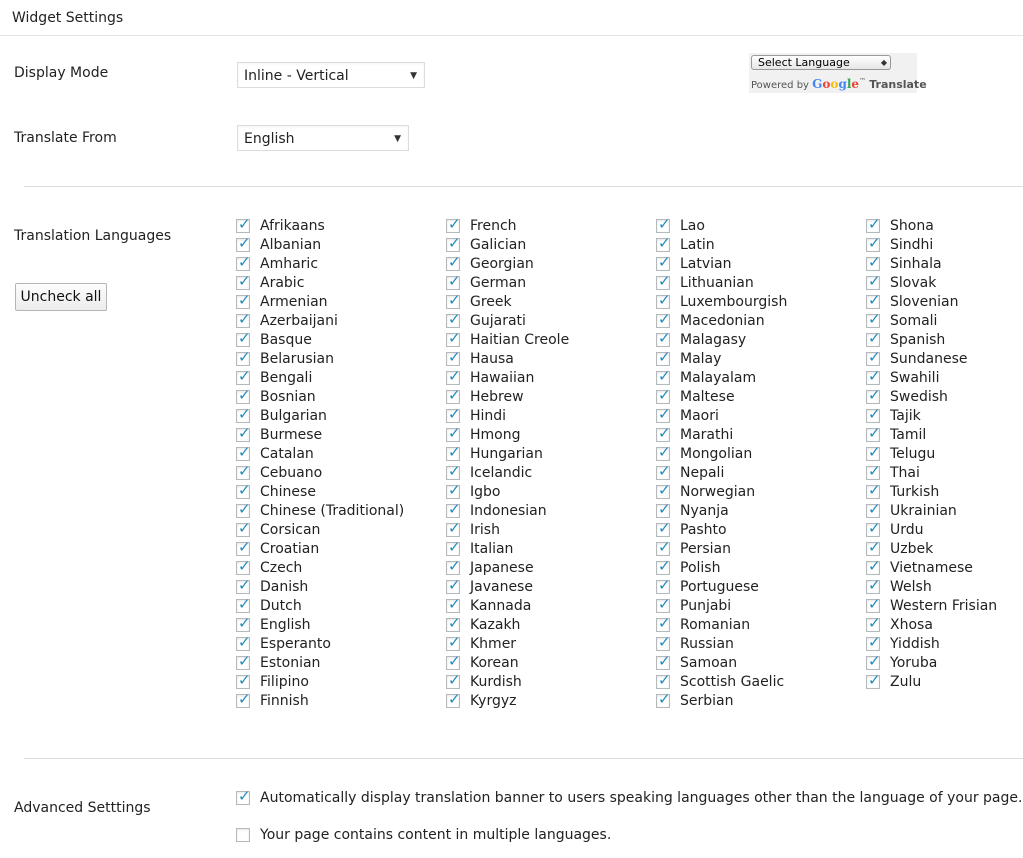 The height and width of the screenshot is (858, 1023). Describe the element at coordinates (331, 75) in the screenshot. I see `display-mode-select: Inline - Vertical ▼` at that location.